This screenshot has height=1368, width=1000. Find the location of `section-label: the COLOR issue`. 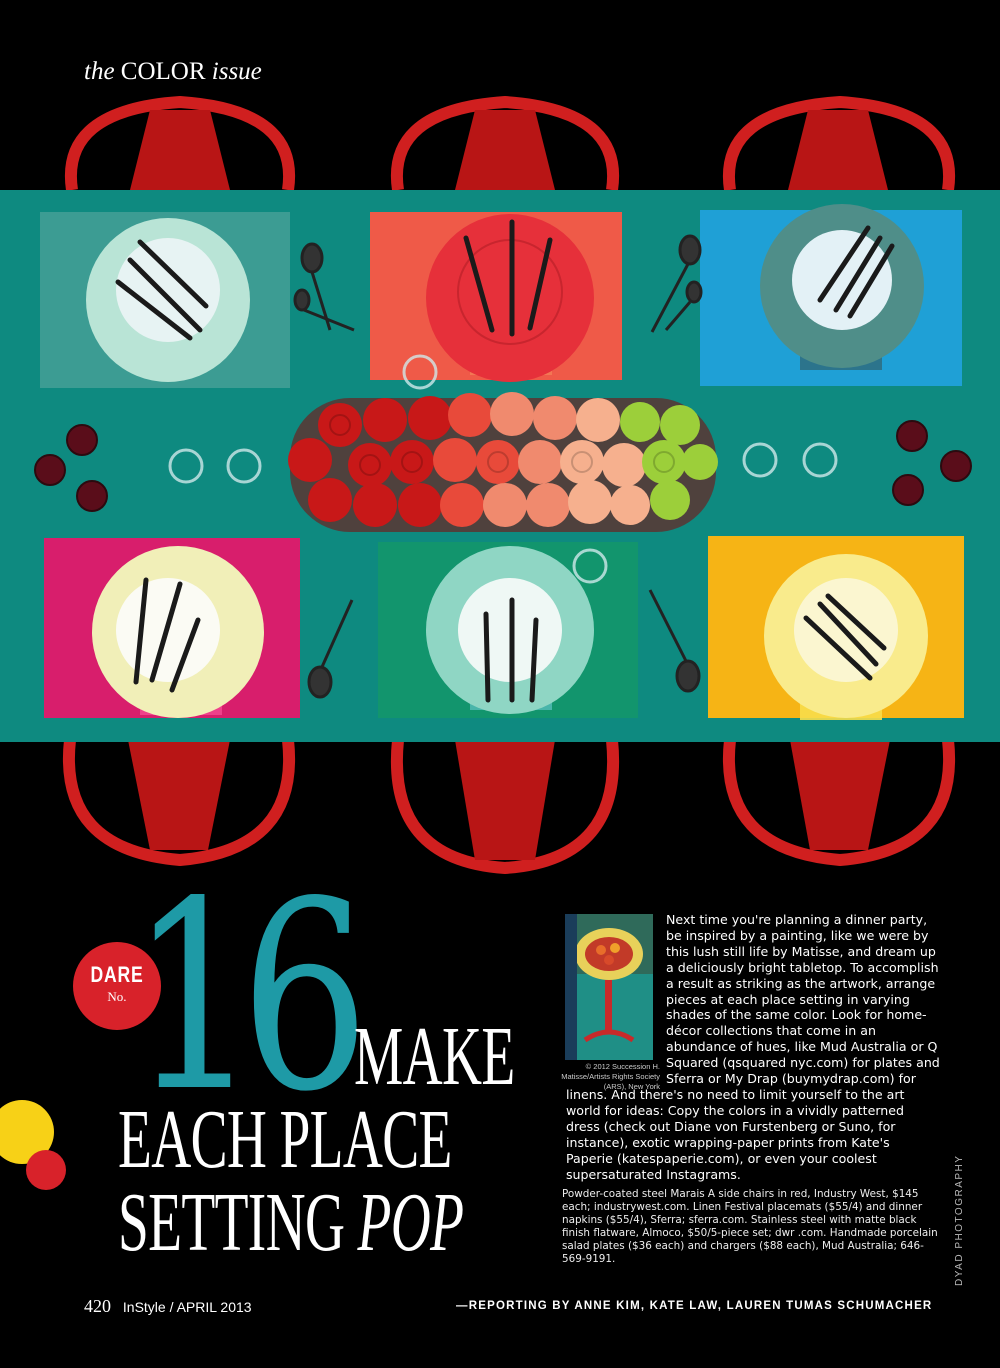

section-label: the COLOR issue is located at coordinates (173, 71).